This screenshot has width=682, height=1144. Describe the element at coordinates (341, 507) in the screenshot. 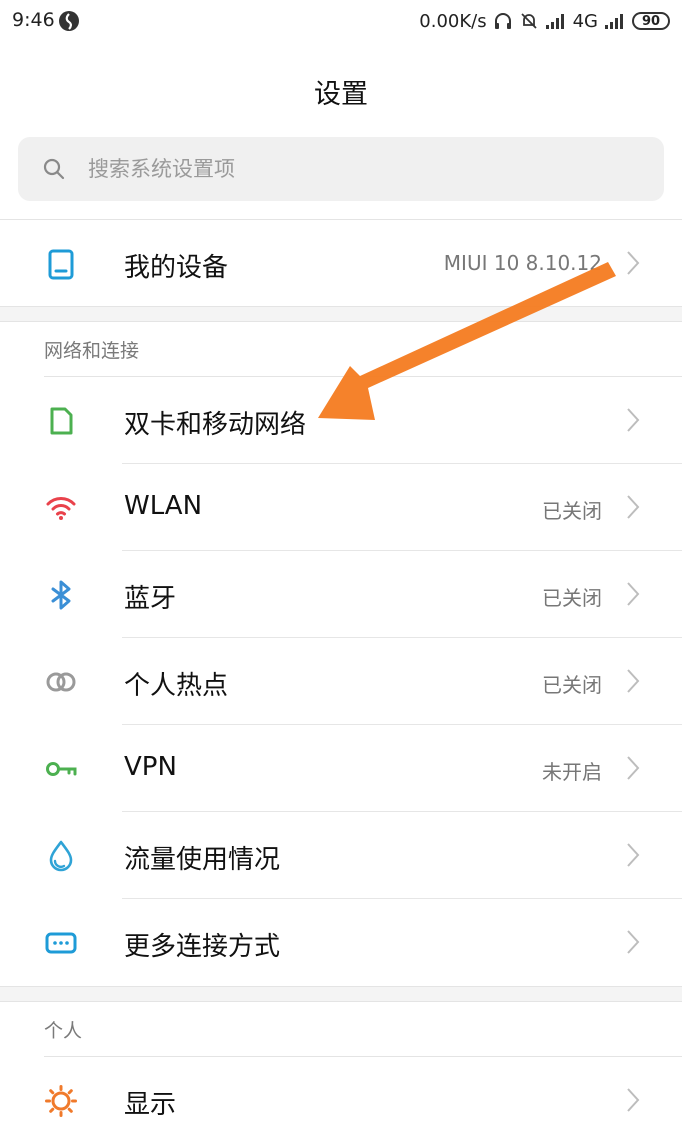

I see `row-wlan: WLAN 已关闭` at that location.